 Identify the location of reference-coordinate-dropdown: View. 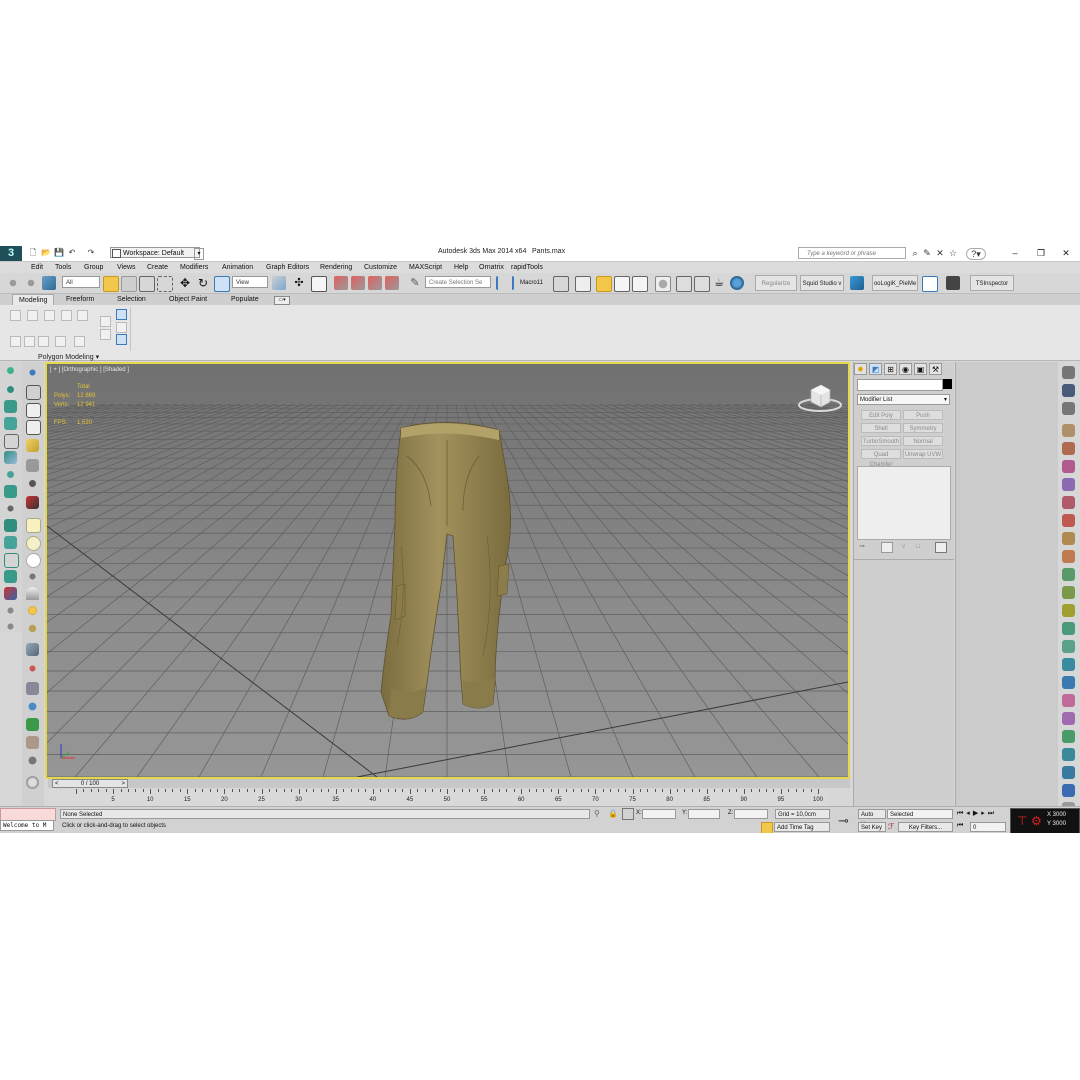
(250, 282).